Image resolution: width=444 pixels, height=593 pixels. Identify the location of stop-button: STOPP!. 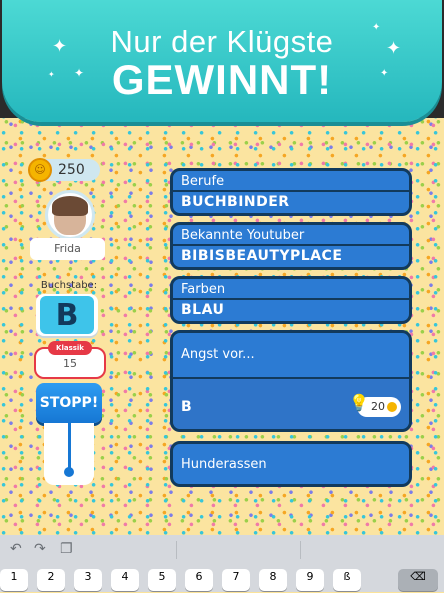
(69, 403).